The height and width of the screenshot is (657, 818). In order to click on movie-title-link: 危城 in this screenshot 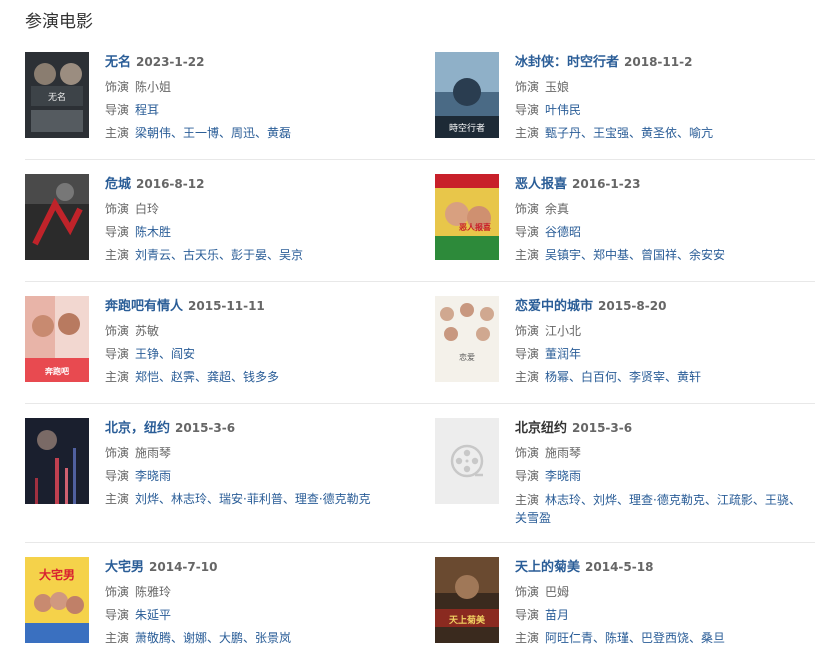, I will do `click(118, 184)`.